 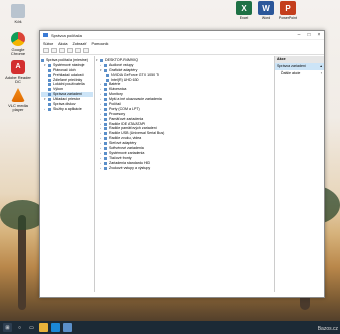 What do you see at coordinates (105, 124) in the screenshot?
I see `ide-icon` at bounding box center [105, 124].